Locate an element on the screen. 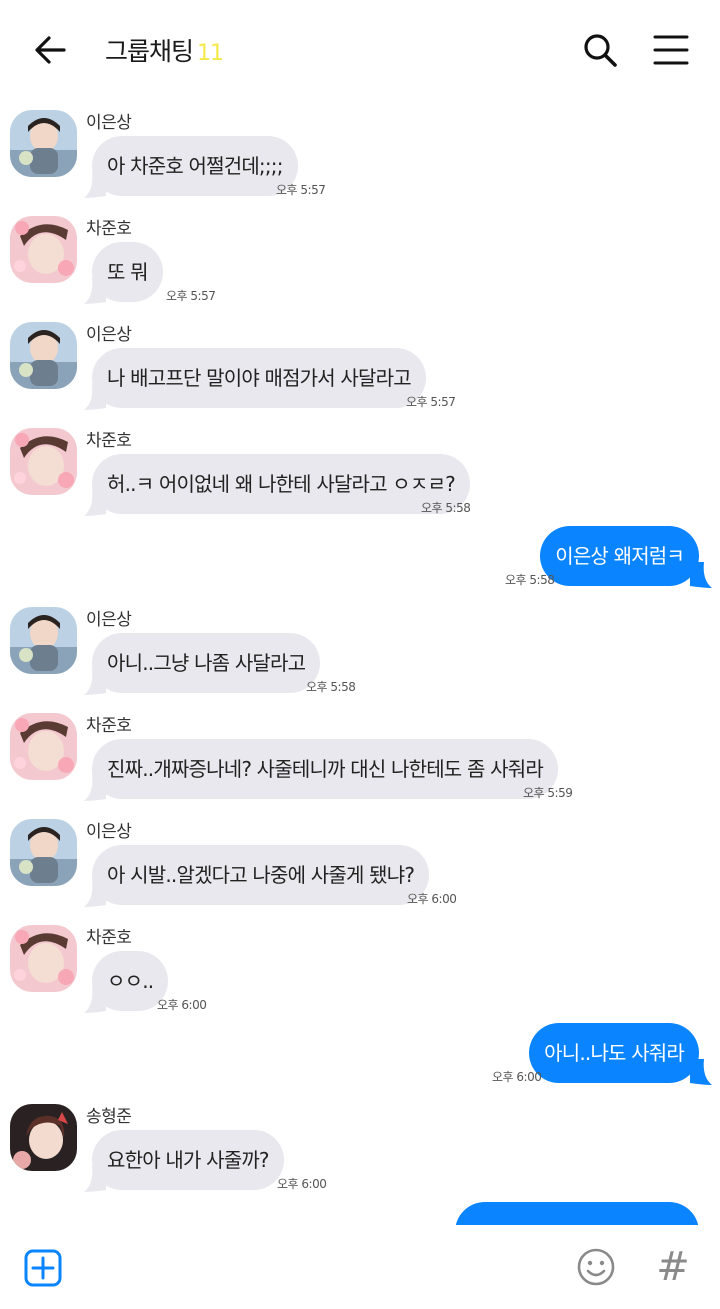 Image resolution: width=720 pixels, height=1309 pixels. message-bubble: 또 뭐 is located at coordinates (127, 272).